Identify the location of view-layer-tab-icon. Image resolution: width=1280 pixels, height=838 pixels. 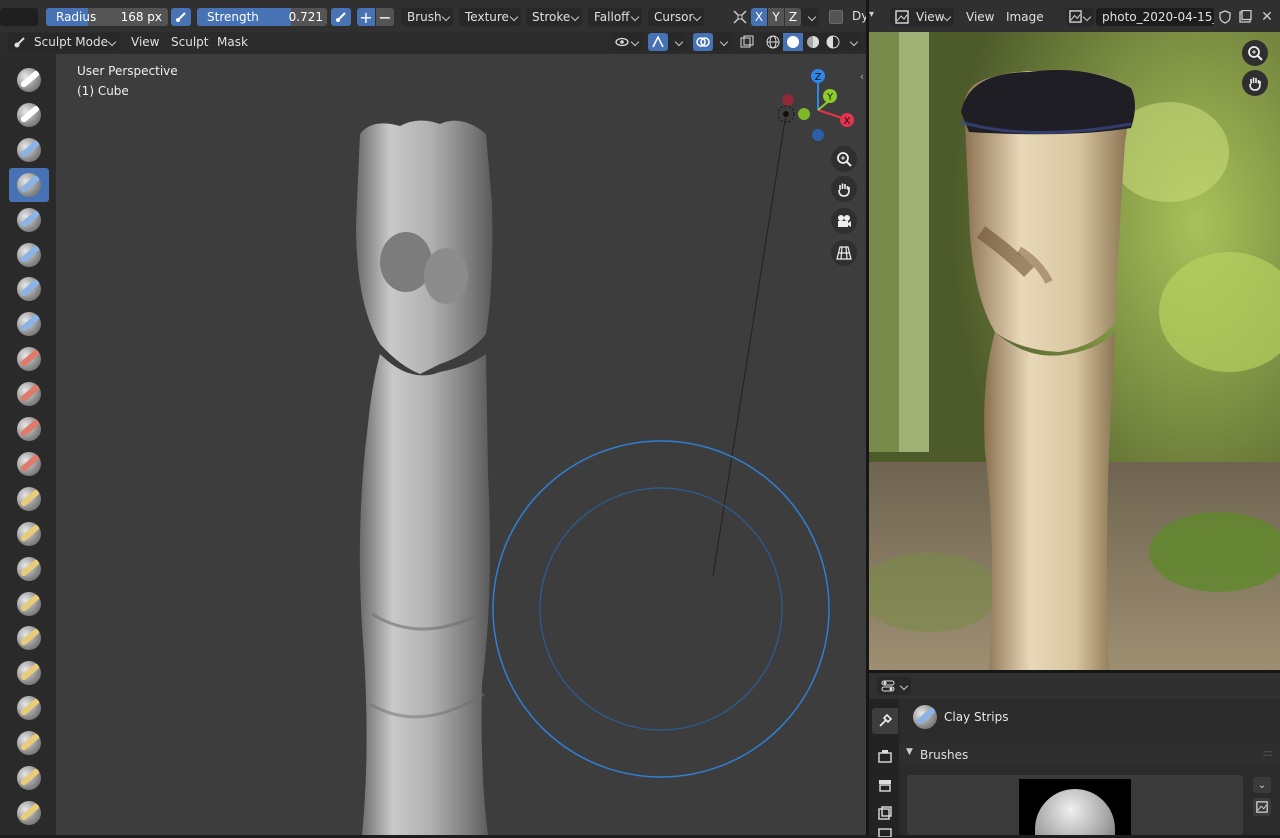
(885, 813).